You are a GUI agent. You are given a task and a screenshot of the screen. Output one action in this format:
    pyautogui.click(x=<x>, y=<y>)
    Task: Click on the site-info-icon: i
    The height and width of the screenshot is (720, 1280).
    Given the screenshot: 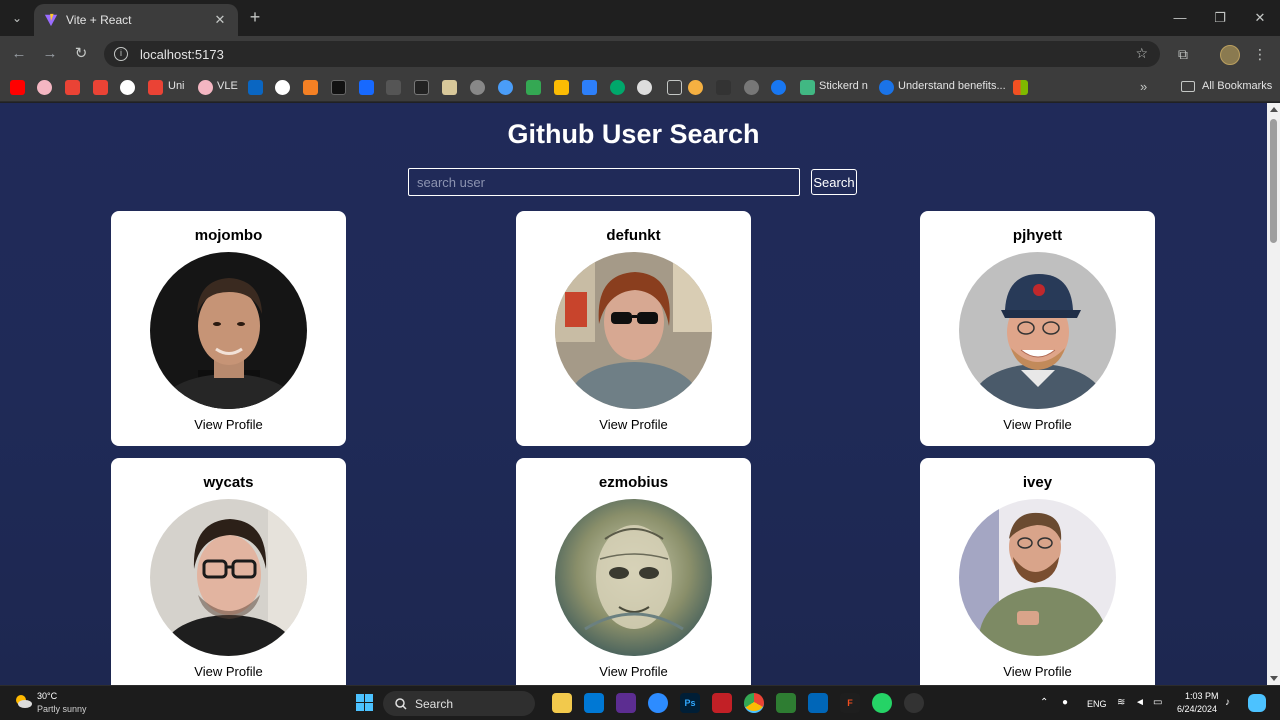 What is the action you would take?
    pyautogui.click(x=121, y=54)
    